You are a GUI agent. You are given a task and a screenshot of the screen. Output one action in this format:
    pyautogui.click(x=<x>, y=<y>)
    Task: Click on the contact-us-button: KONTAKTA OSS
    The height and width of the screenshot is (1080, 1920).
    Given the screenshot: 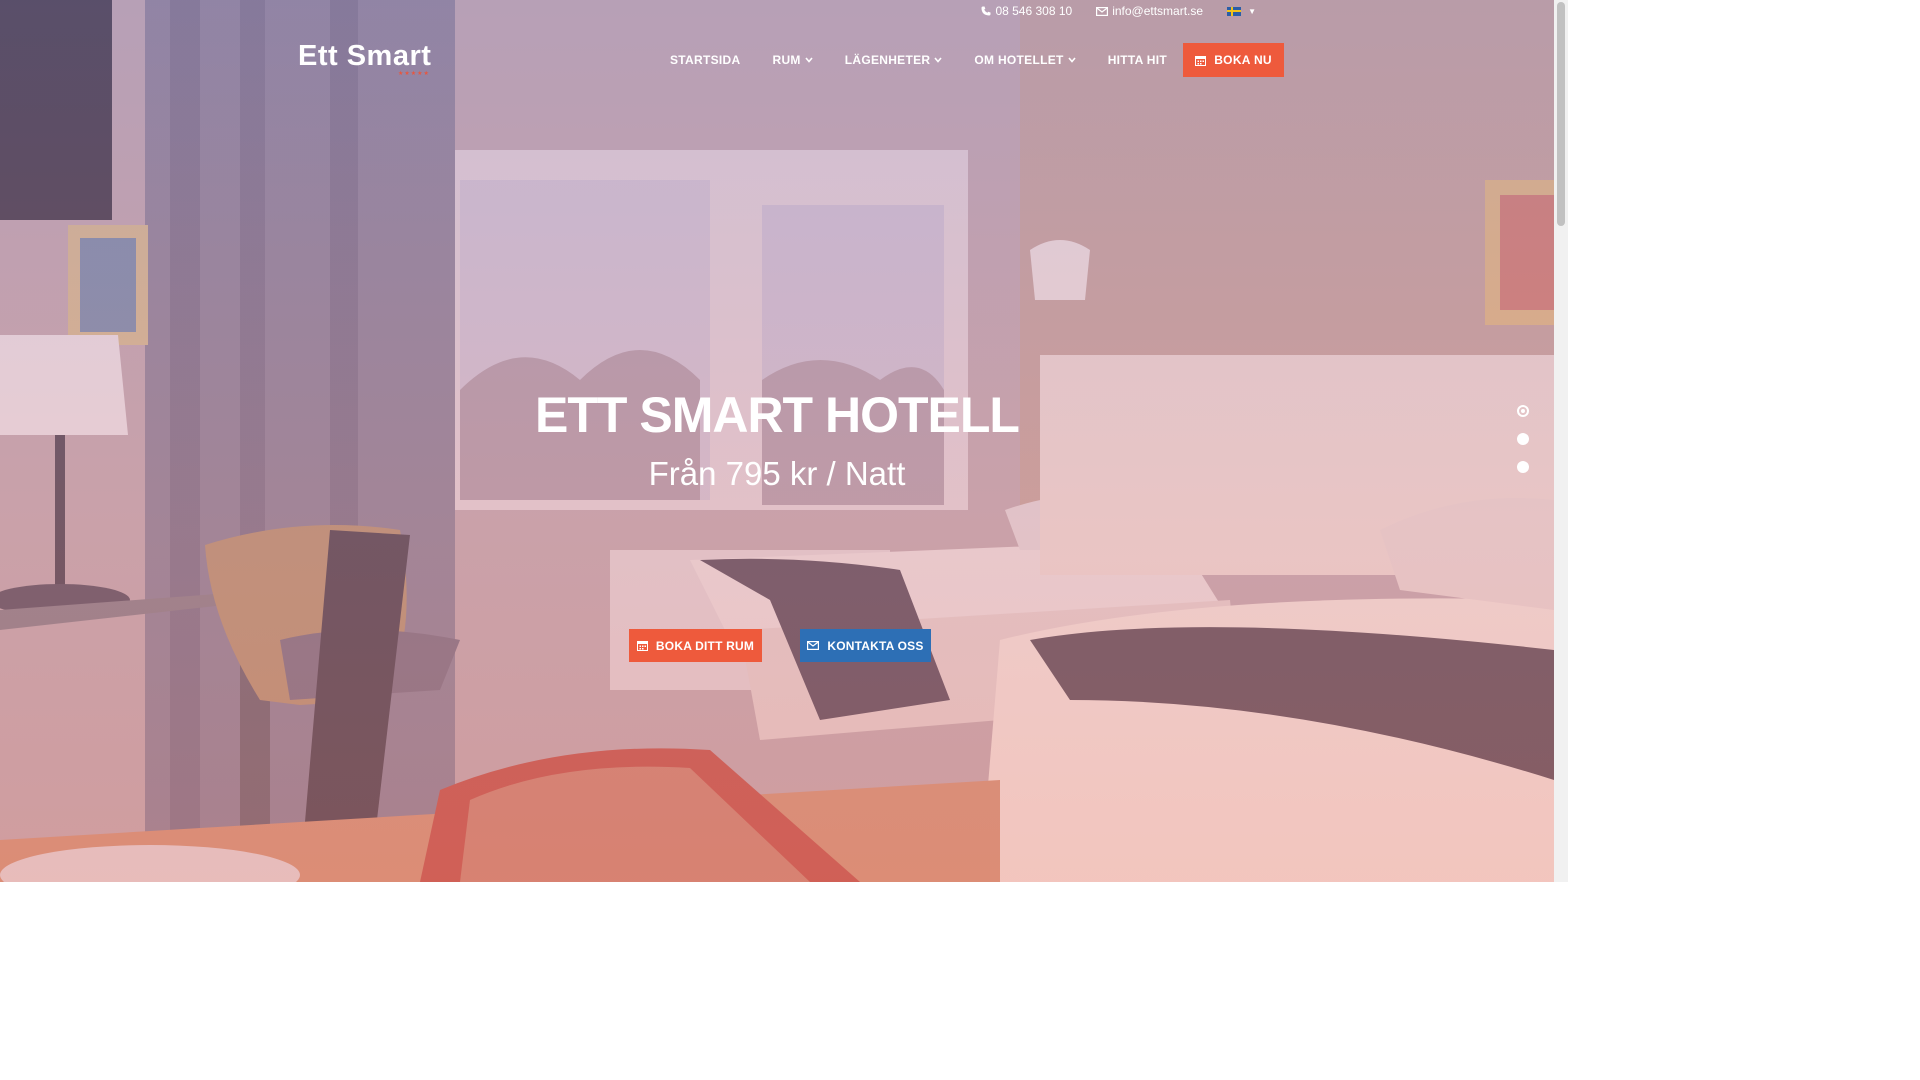 What is the action you would take?
    pyautogui.click(x=865, y=645)
    